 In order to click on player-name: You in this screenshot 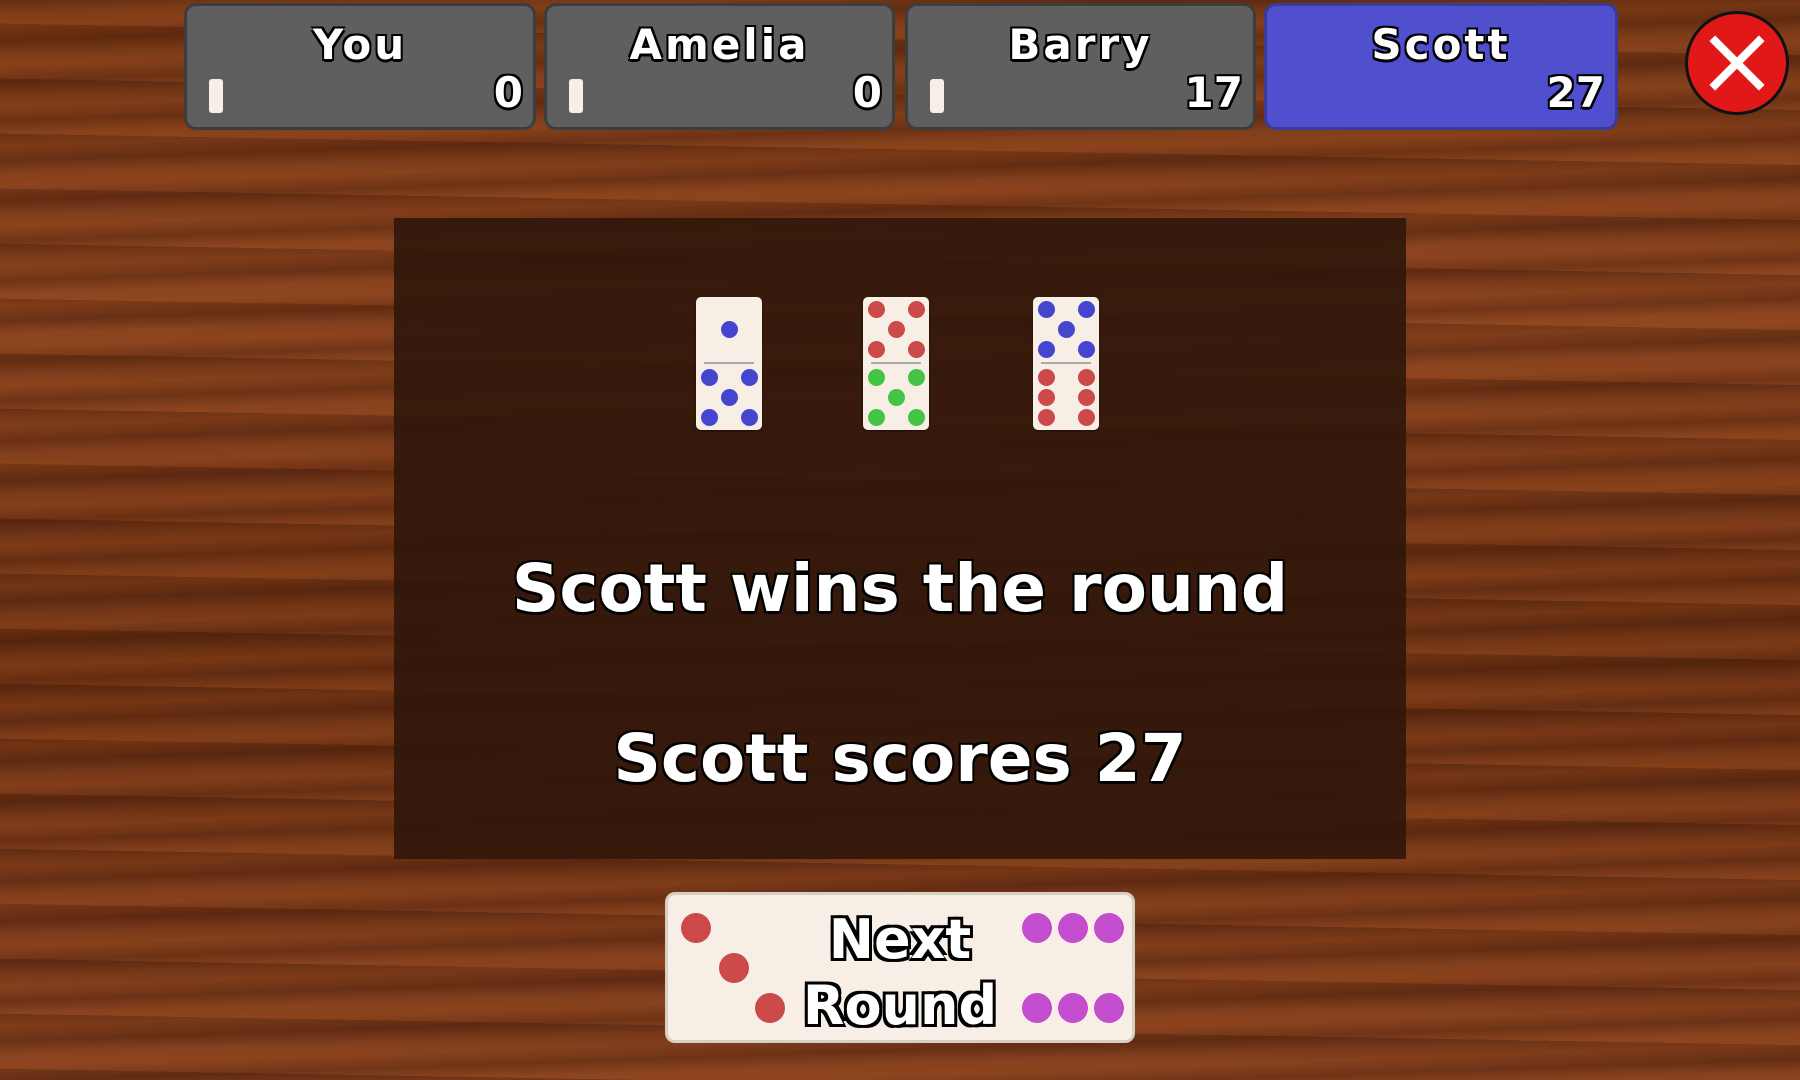, I will do `click(360, 44)`.